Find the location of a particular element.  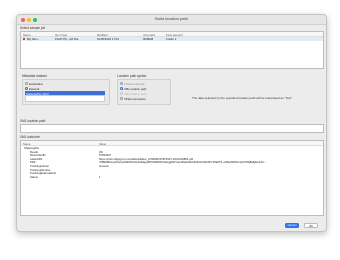

option-xml-location-path: XML location path is located at coordinates (135, 89).